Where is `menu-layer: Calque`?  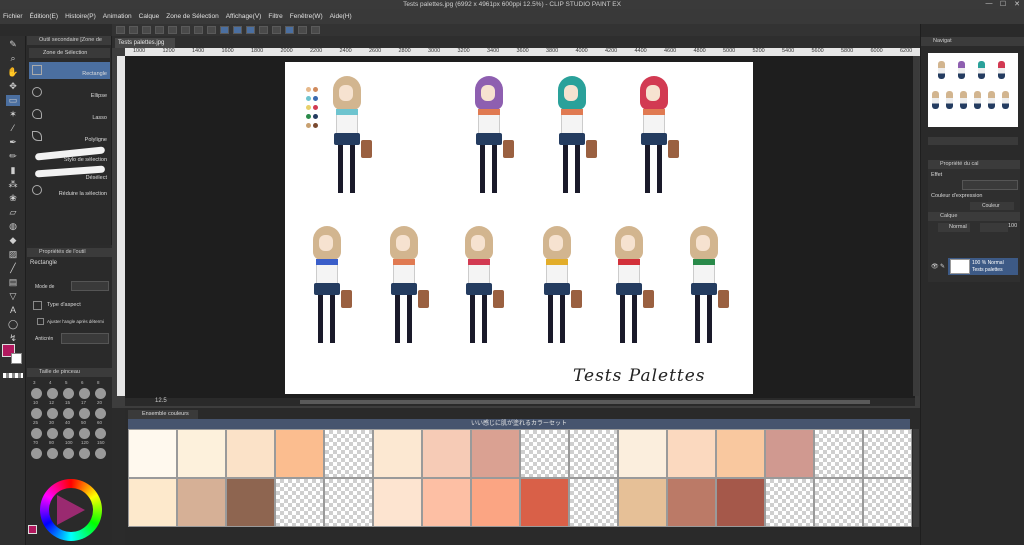
menu-layer: Calque is located at coordinates (149, 16).